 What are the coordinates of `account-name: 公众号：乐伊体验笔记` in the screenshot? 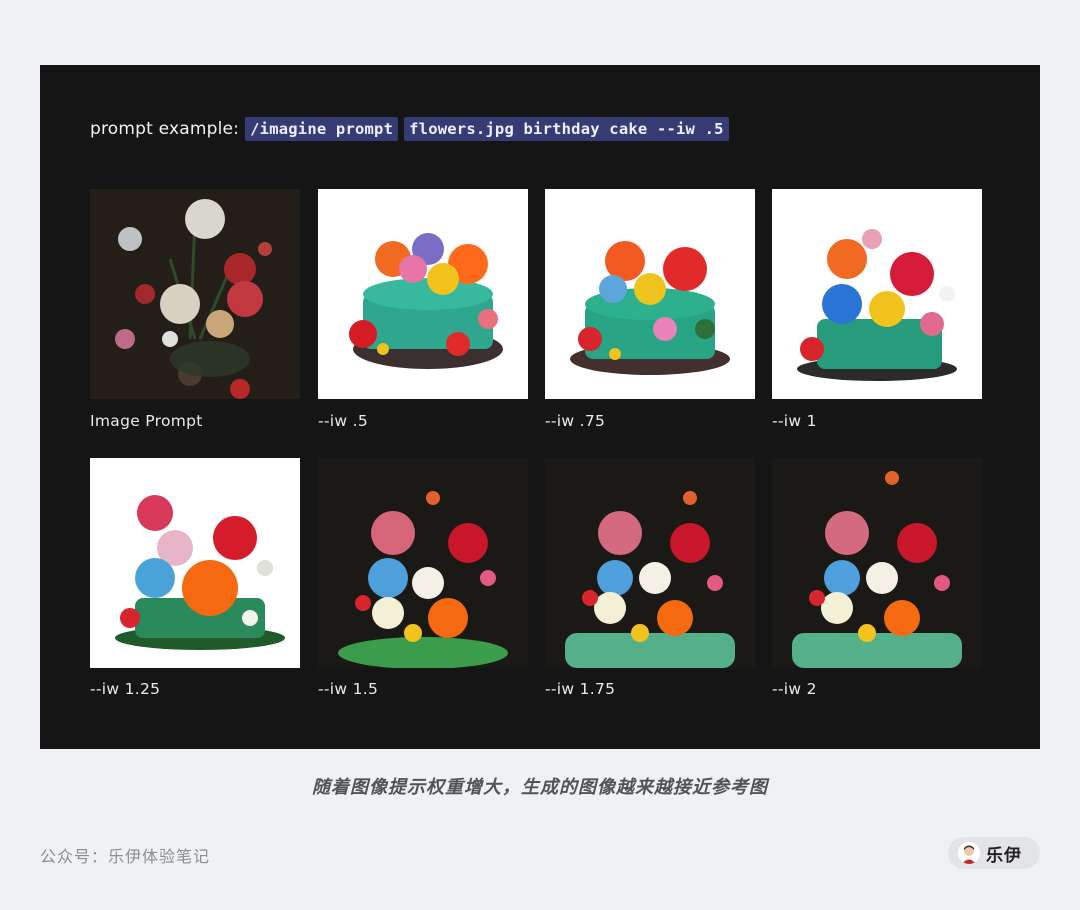 It's located at (125, 856).